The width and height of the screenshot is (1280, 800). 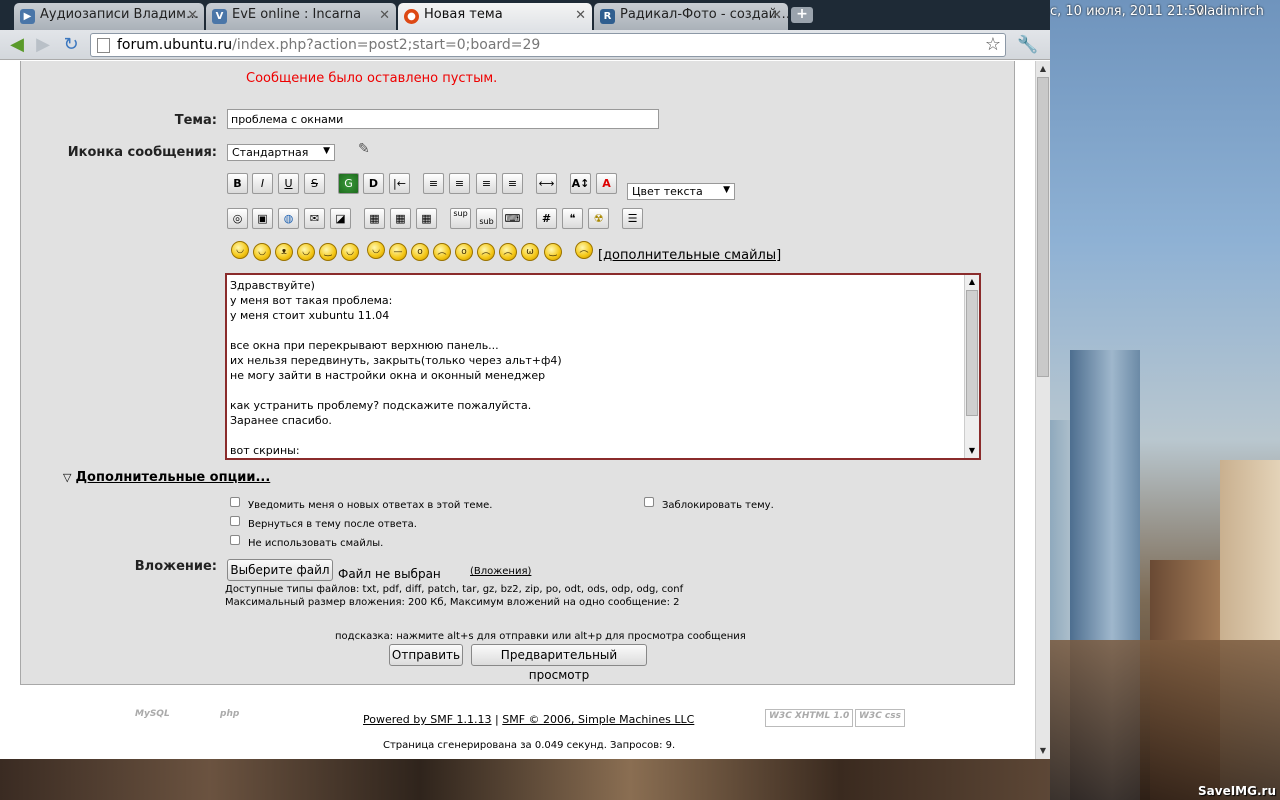 I want to click on strike-button: S, so click(x=314, y=183).